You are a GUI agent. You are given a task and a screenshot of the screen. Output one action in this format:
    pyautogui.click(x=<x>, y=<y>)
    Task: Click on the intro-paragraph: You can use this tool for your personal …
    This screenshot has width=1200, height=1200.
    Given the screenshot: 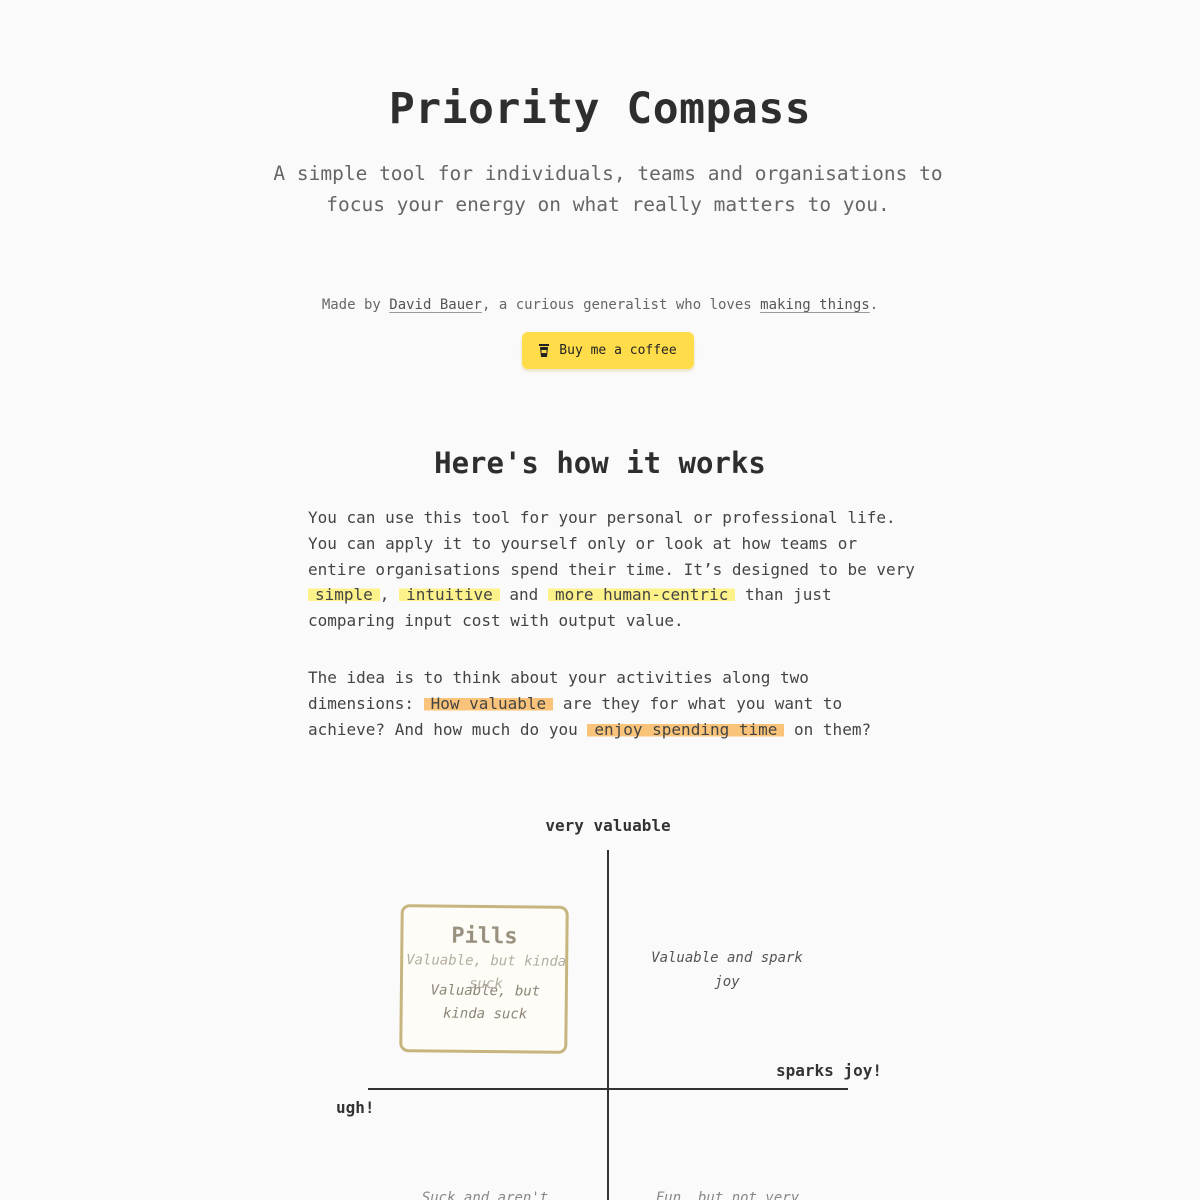 What is the action you would take?
    pyautogui.click(x=613, y=569)
    